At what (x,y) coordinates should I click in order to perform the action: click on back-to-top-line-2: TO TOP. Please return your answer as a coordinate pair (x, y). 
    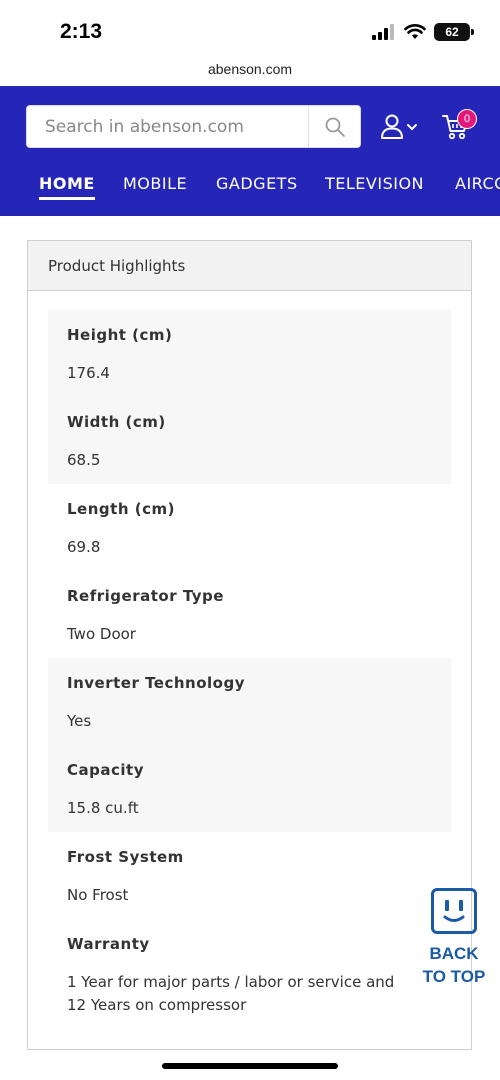
    Looking at the image, I should click on (454, 976).